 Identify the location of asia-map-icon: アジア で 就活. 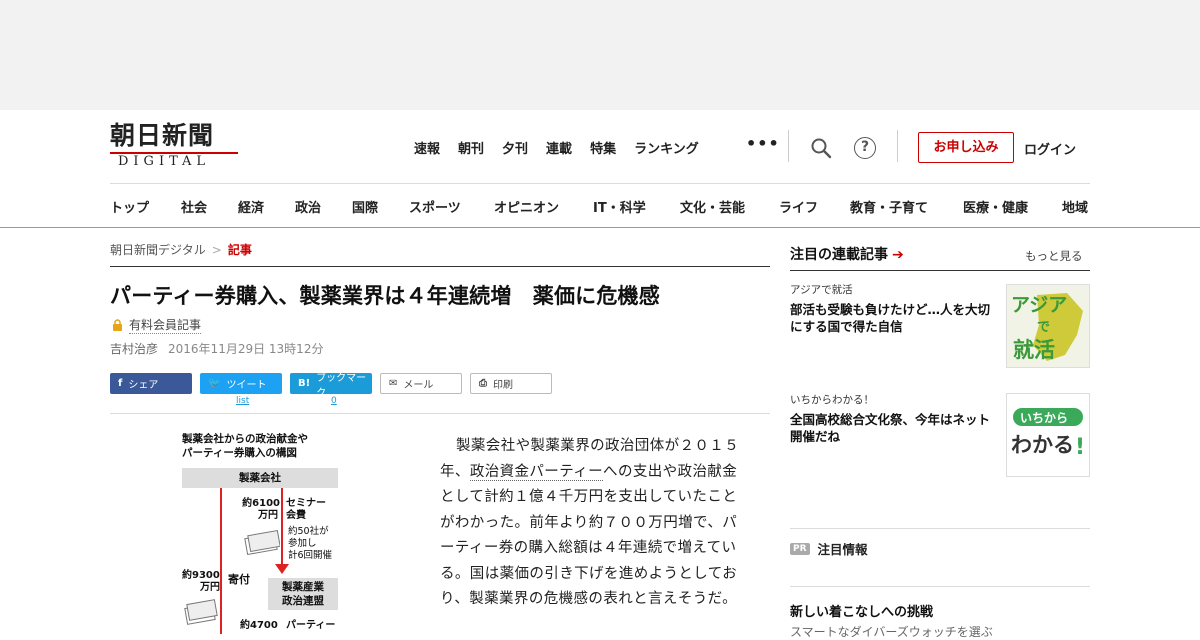
(1047, 327).